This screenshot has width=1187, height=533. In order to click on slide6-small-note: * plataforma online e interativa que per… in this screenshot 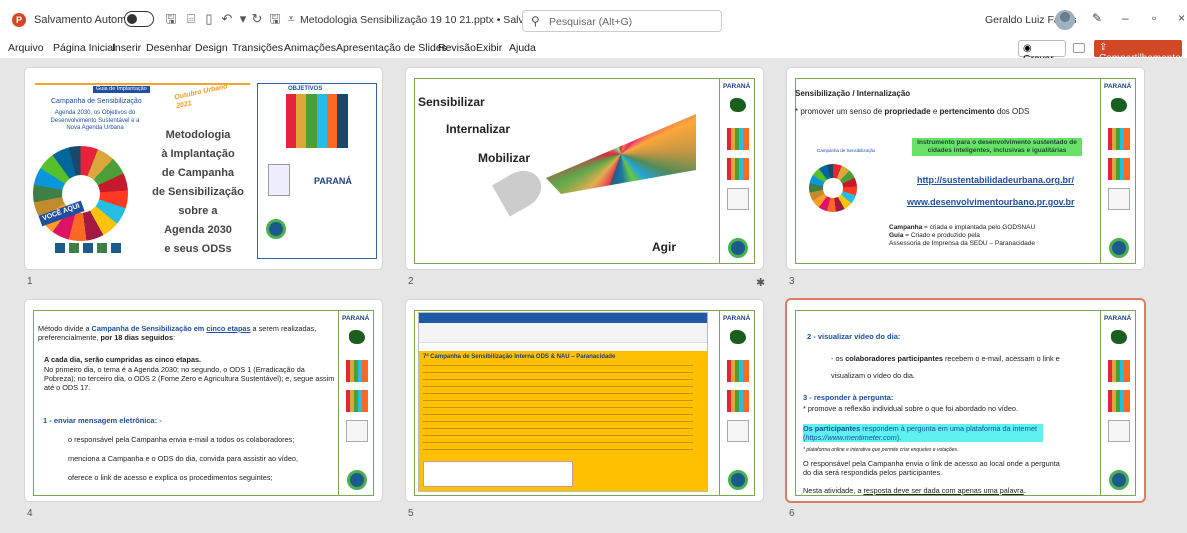, I will do `click(881, 450)`.